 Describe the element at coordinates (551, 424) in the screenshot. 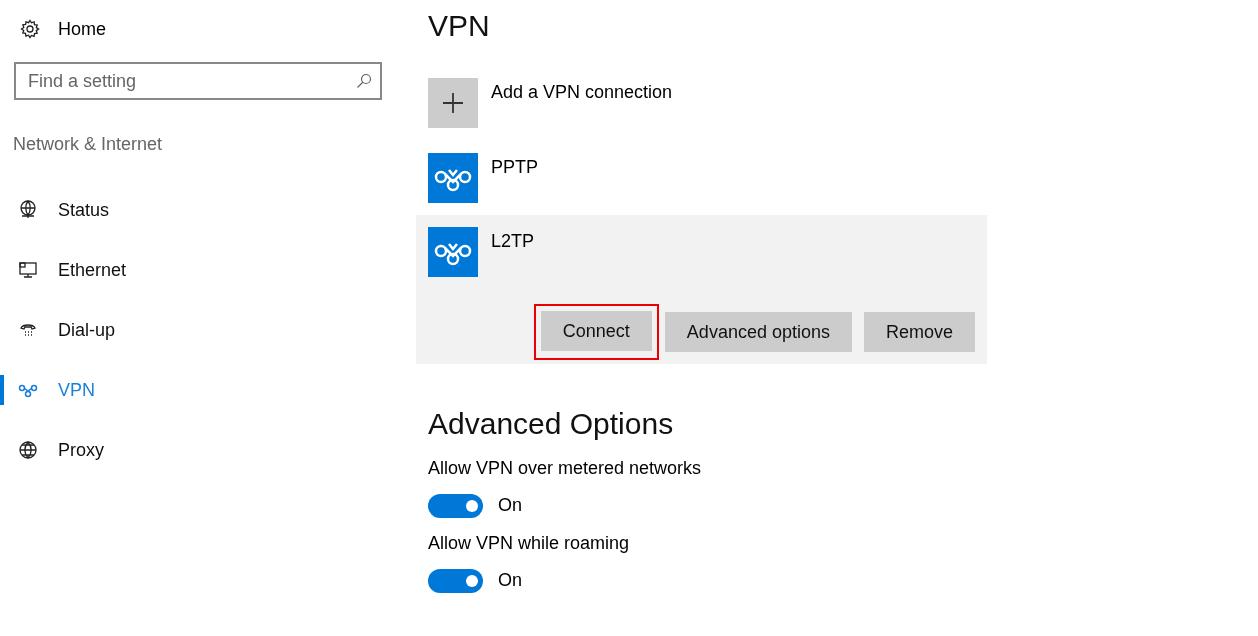

I see `section-title: Advanced Options` at that location.